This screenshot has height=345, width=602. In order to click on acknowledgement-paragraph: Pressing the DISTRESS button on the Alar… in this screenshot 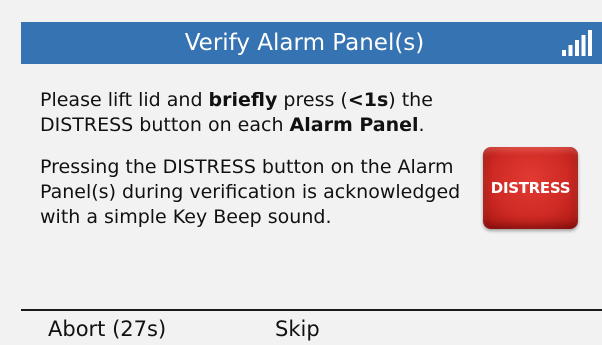, I will do `click(250, 192)`.